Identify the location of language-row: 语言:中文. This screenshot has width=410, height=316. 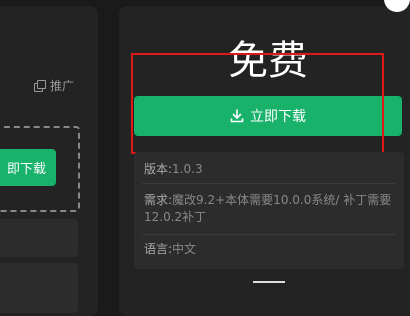
(170, 249).